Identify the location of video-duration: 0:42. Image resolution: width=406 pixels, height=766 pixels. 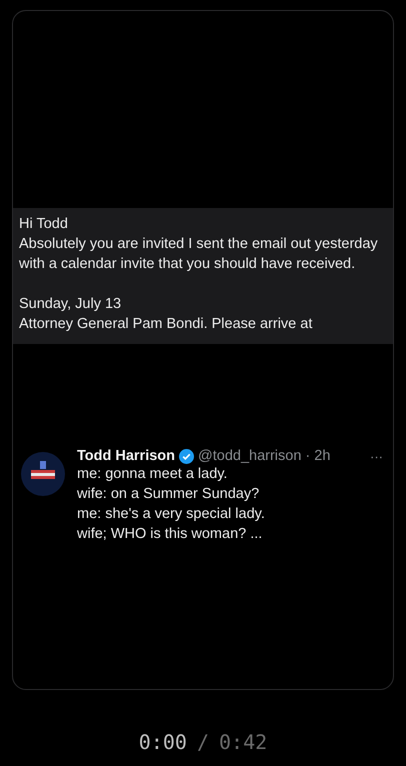
(243, 742).